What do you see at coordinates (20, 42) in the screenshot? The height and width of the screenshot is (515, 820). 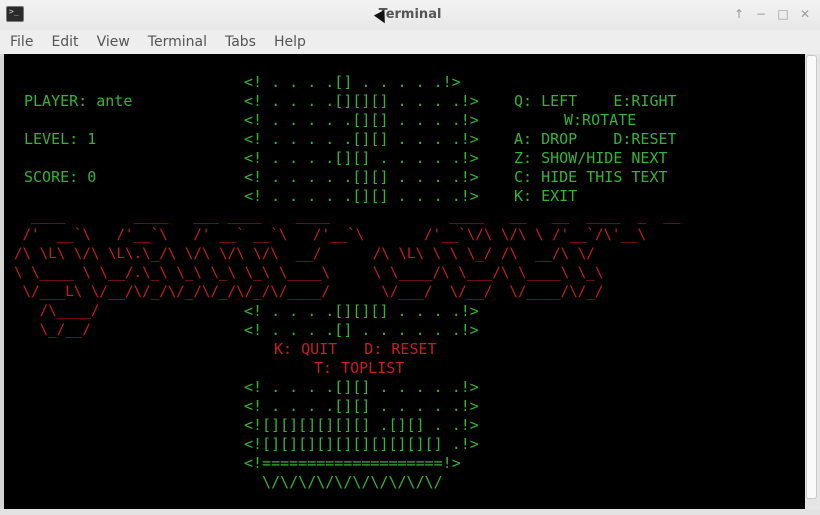 I see `menu-file: File` at bounding box center [20, 42].